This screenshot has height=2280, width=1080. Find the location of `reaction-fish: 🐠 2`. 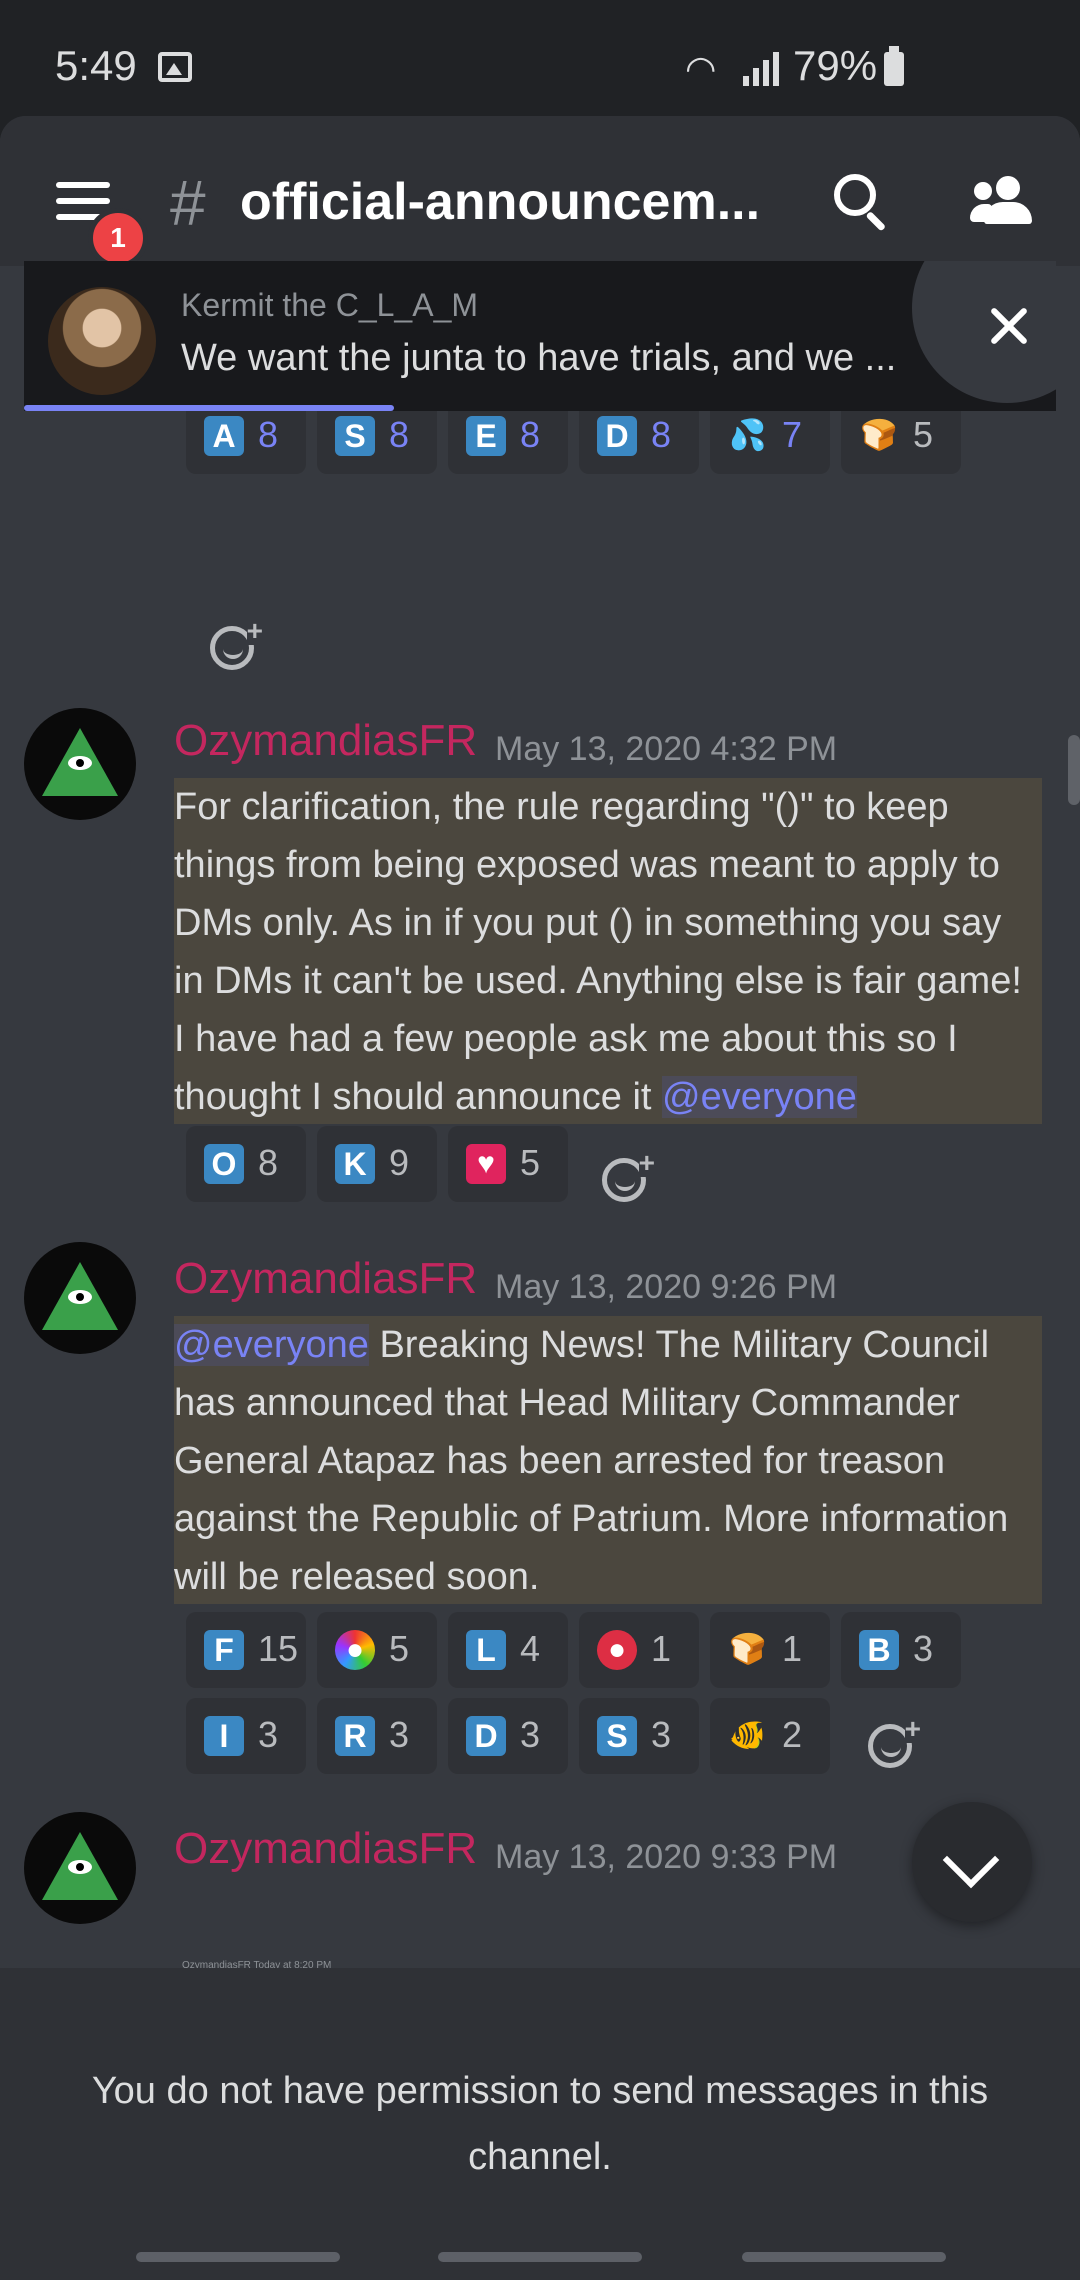

reaction-fish: 🐠 2 is located at coordinates (770, 1736).